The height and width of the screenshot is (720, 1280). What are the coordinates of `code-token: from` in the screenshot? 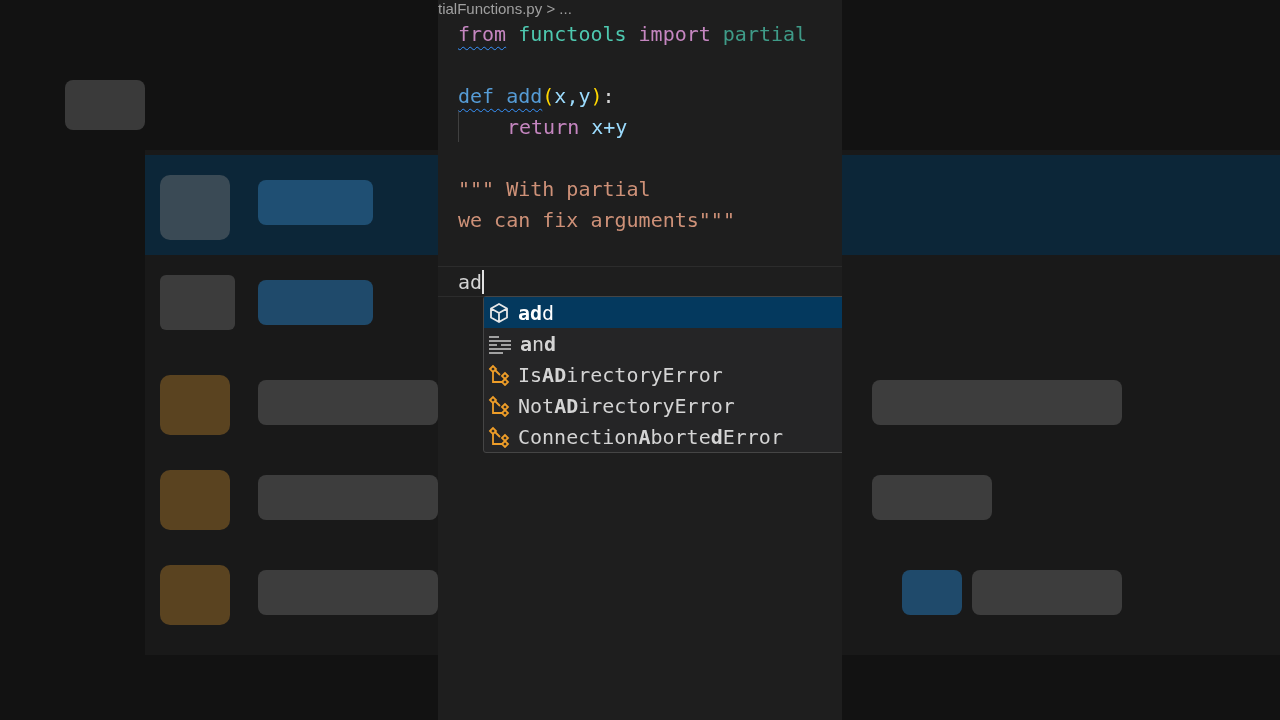 It's located at (482, 34).